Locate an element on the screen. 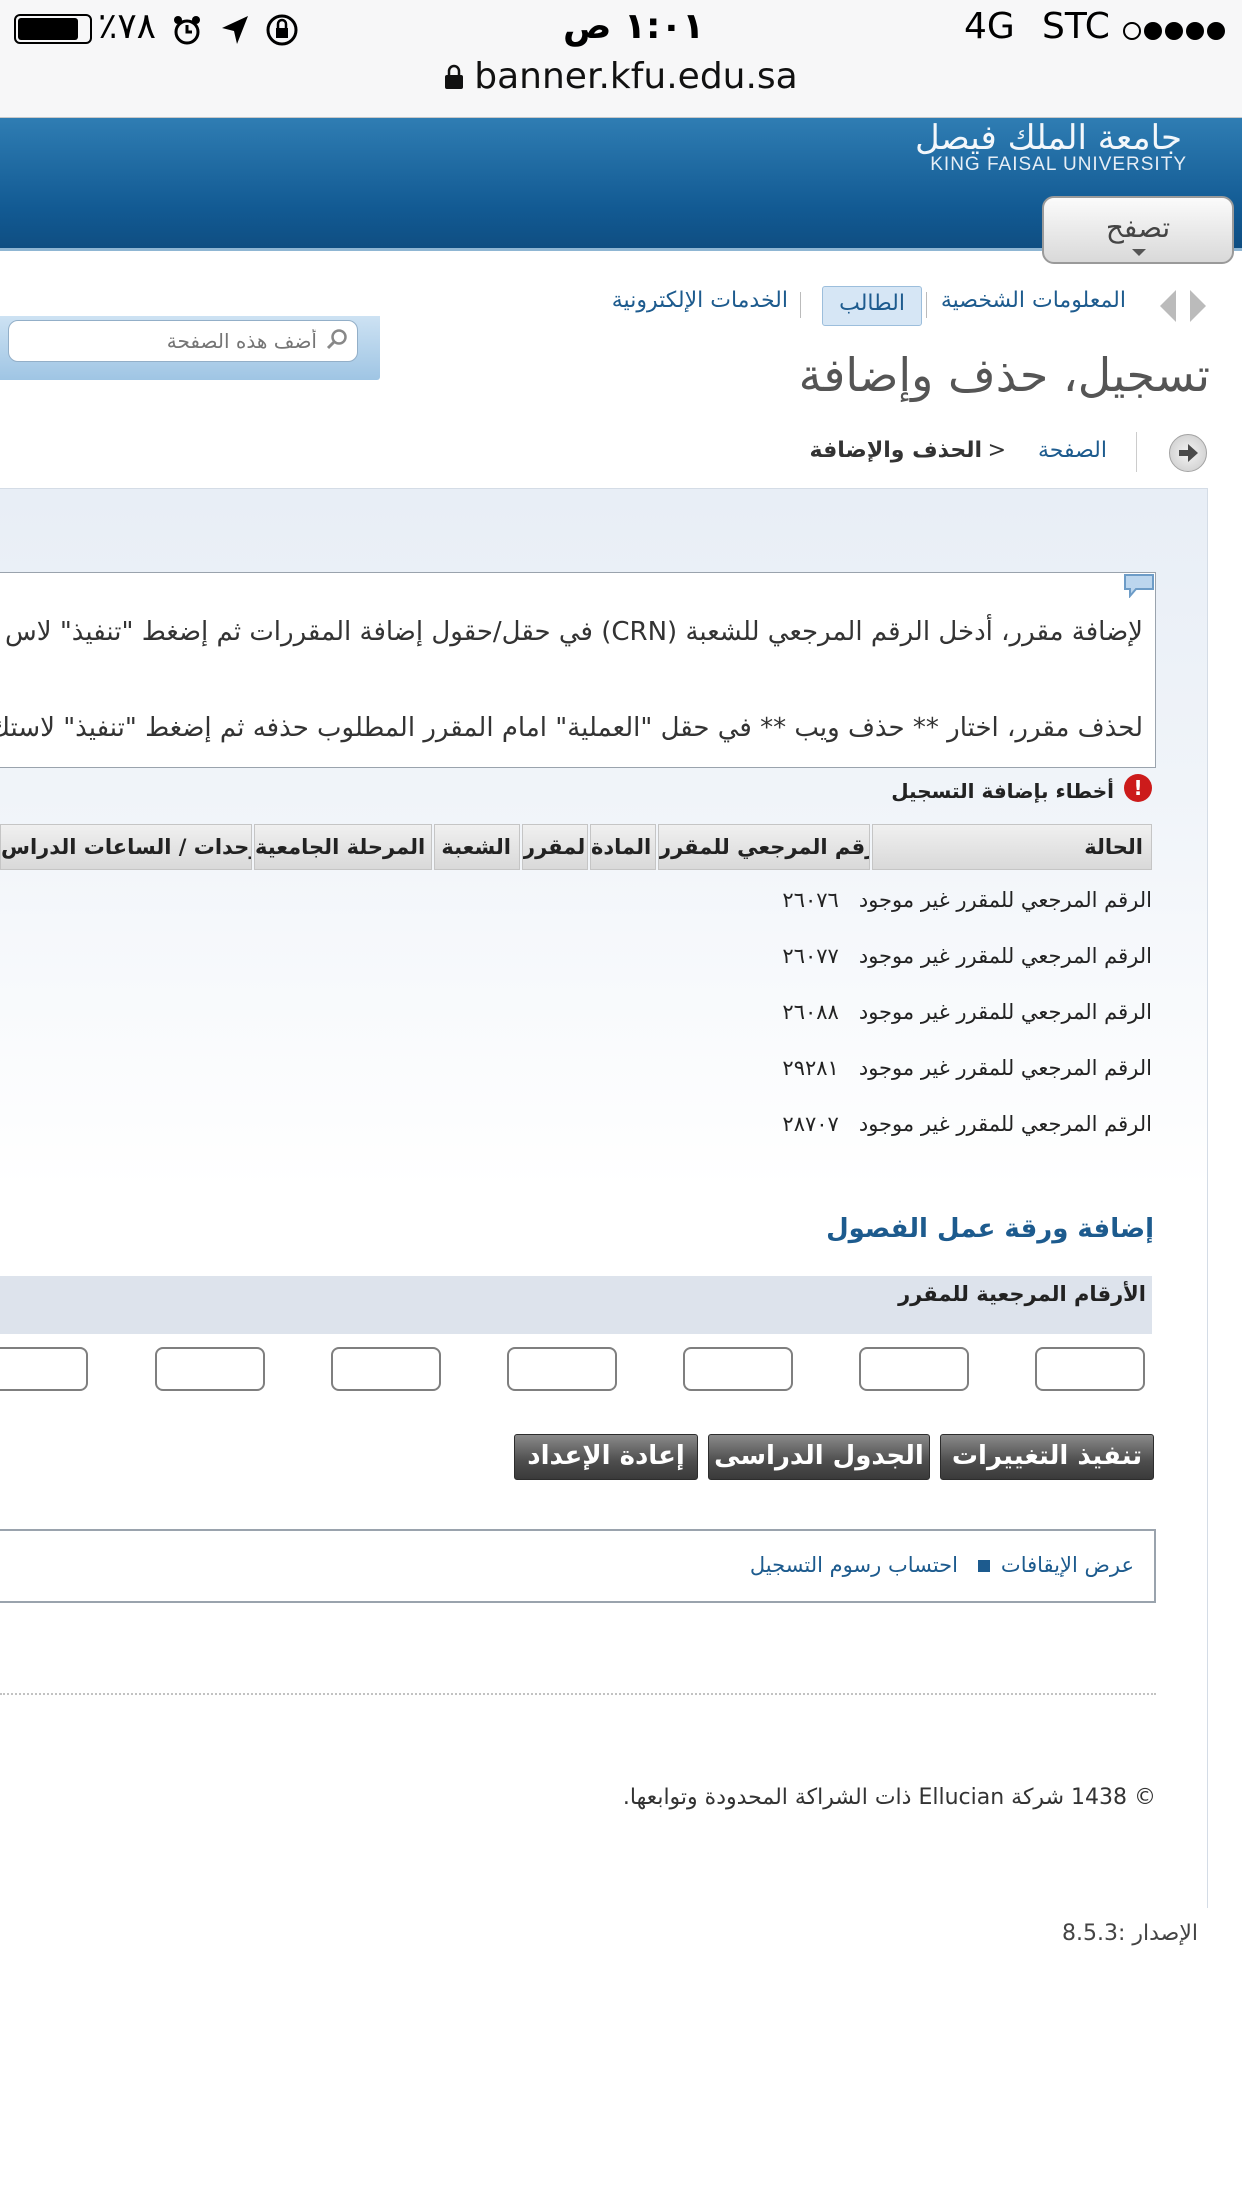 The height and width of the screenshot is (2208, 1242). bullet-square-icon is located at coordinates (984, 1566).